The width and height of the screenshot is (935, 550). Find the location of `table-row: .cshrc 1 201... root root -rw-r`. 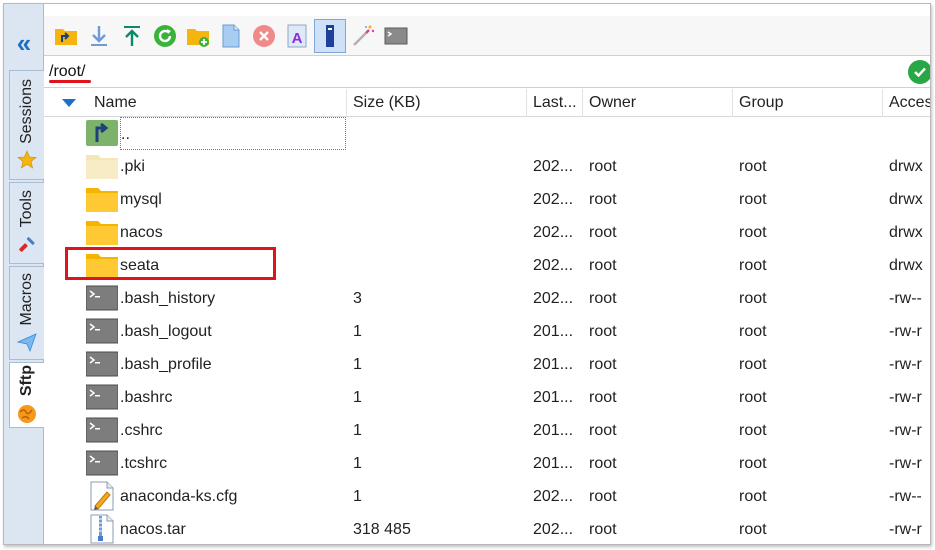

table-row: .cshrc 1 201... root root -rw-r is located at coordinates (487, 430).